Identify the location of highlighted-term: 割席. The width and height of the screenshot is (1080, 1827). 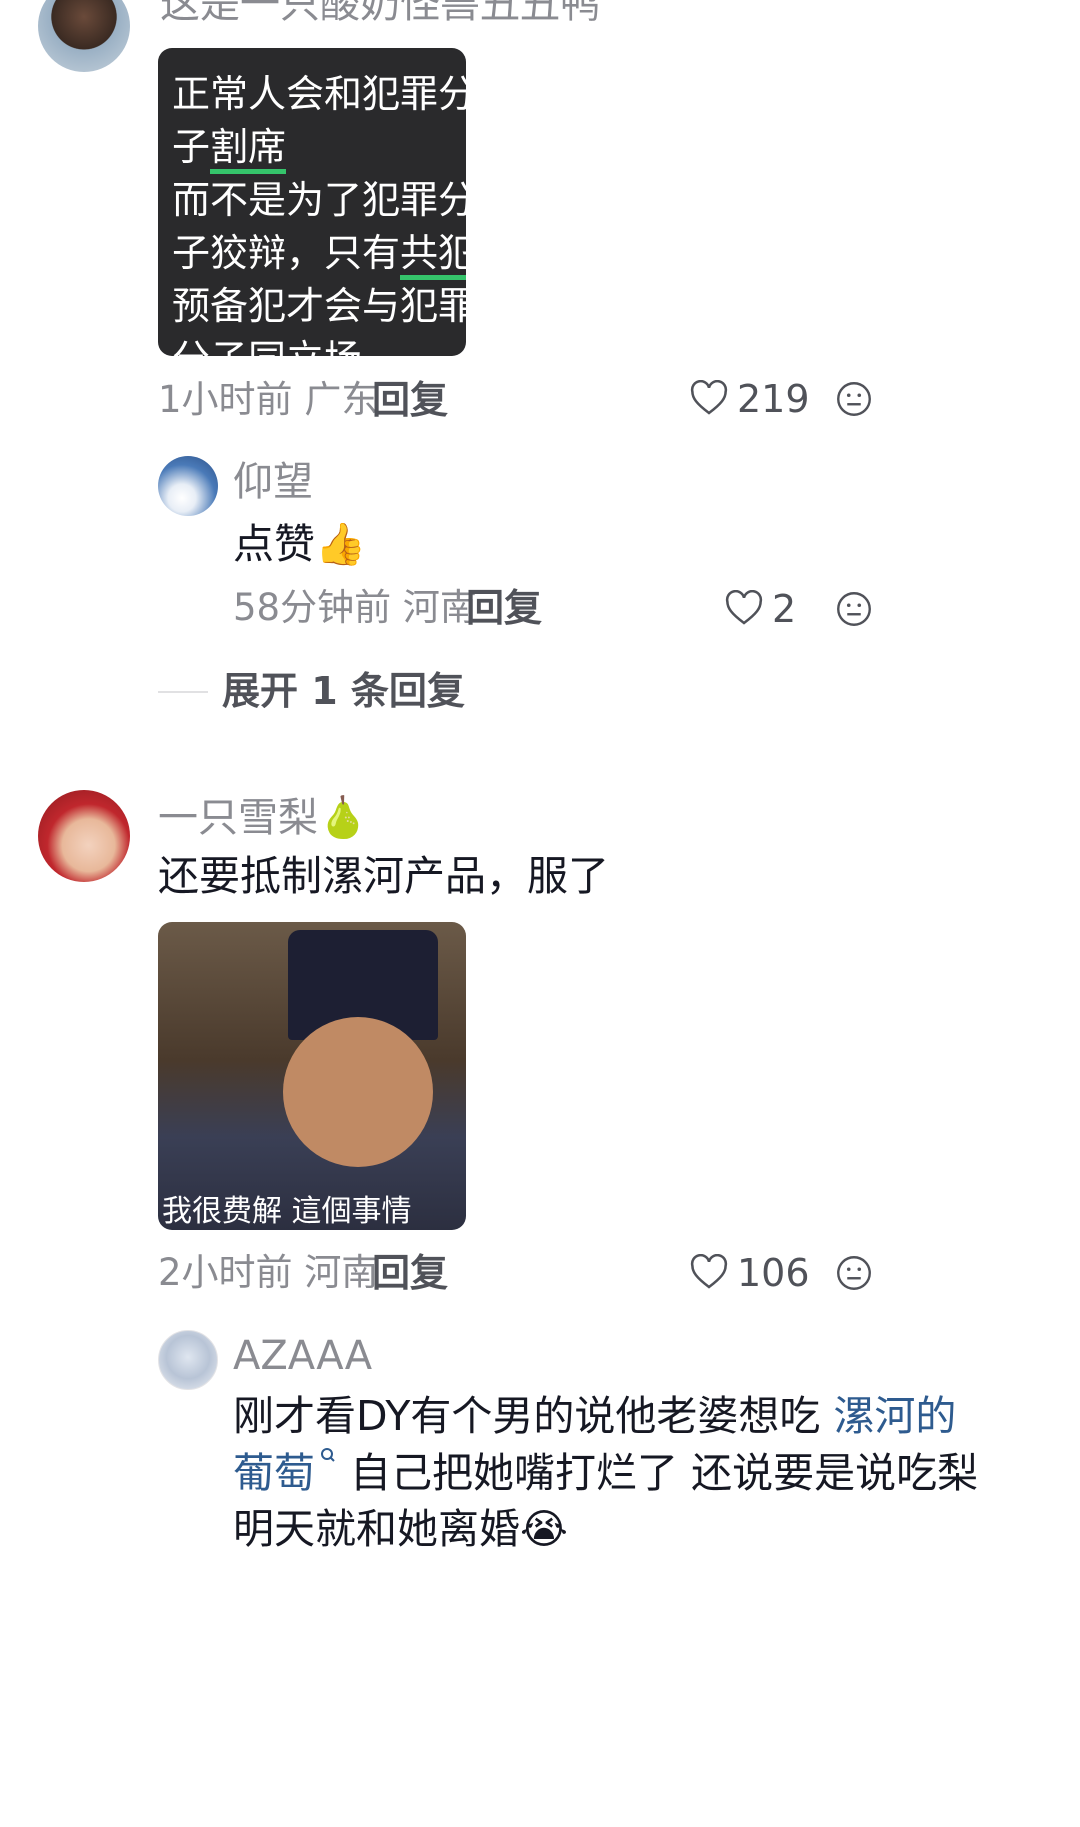
(248, 149).